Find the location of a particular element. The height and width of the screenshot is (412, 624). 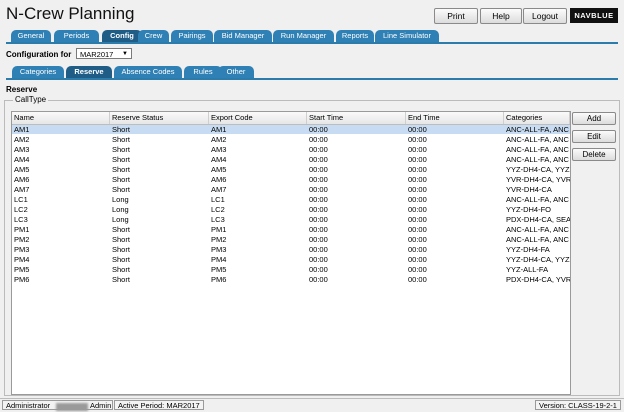

table-row: PM3 Short PM3 00:00 00:00 YYZ-DH4-FA is located at coordinates (291, 249).